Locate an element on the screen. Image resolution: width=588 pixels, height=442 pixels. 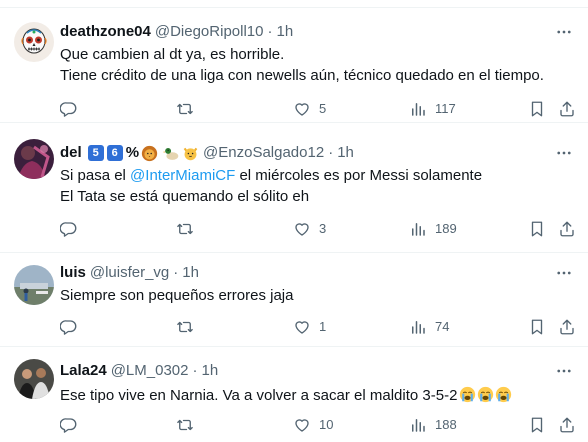
duck-emoji is located at coordinates (171, 153).